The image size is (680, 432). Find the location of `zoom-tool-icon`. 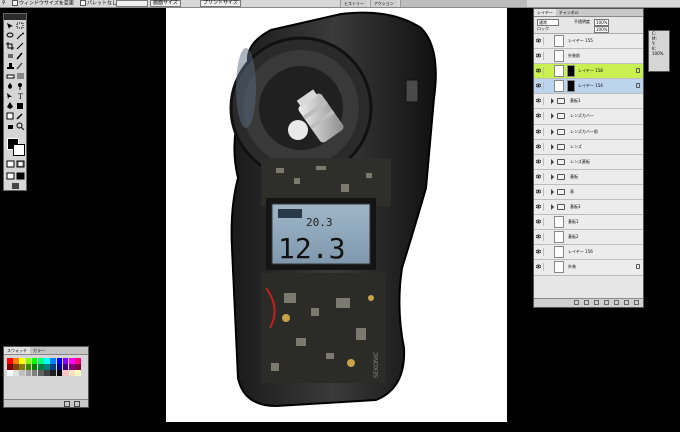

zoom-tool-icon is located at coordinates (20, 126).